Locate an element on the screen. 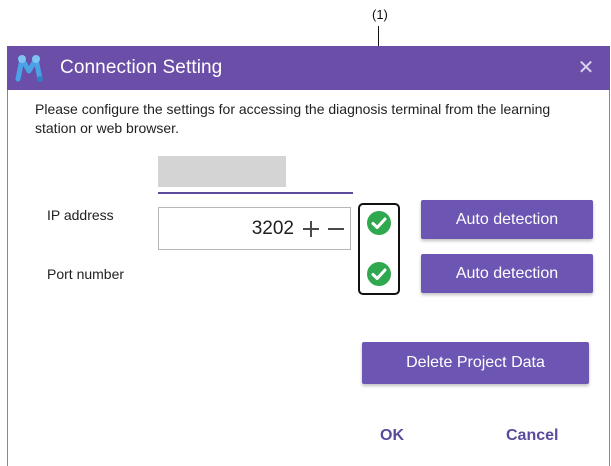 Image resolution: width=611 pixels, height=466 pixels. ok-button: OK is located at coordinates (392, 436).